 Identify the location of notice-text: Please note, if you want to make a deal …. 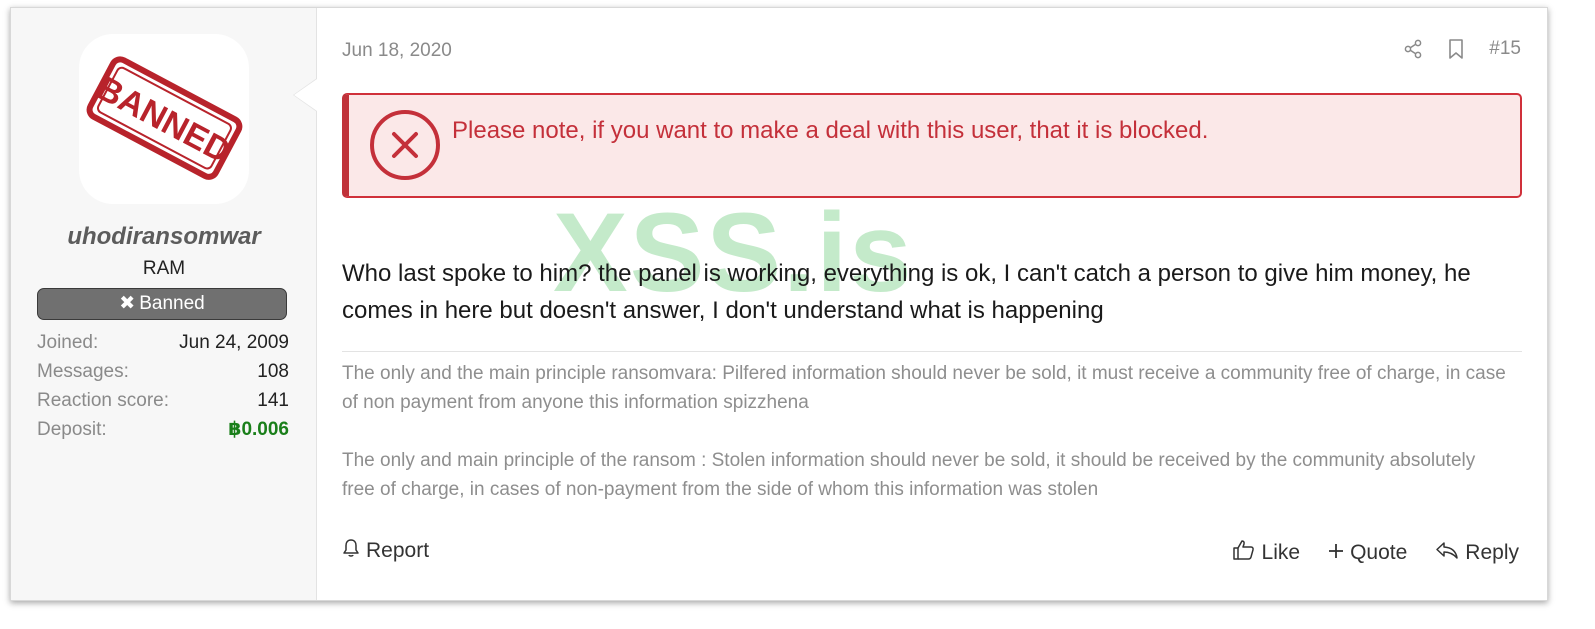
(830, 130).